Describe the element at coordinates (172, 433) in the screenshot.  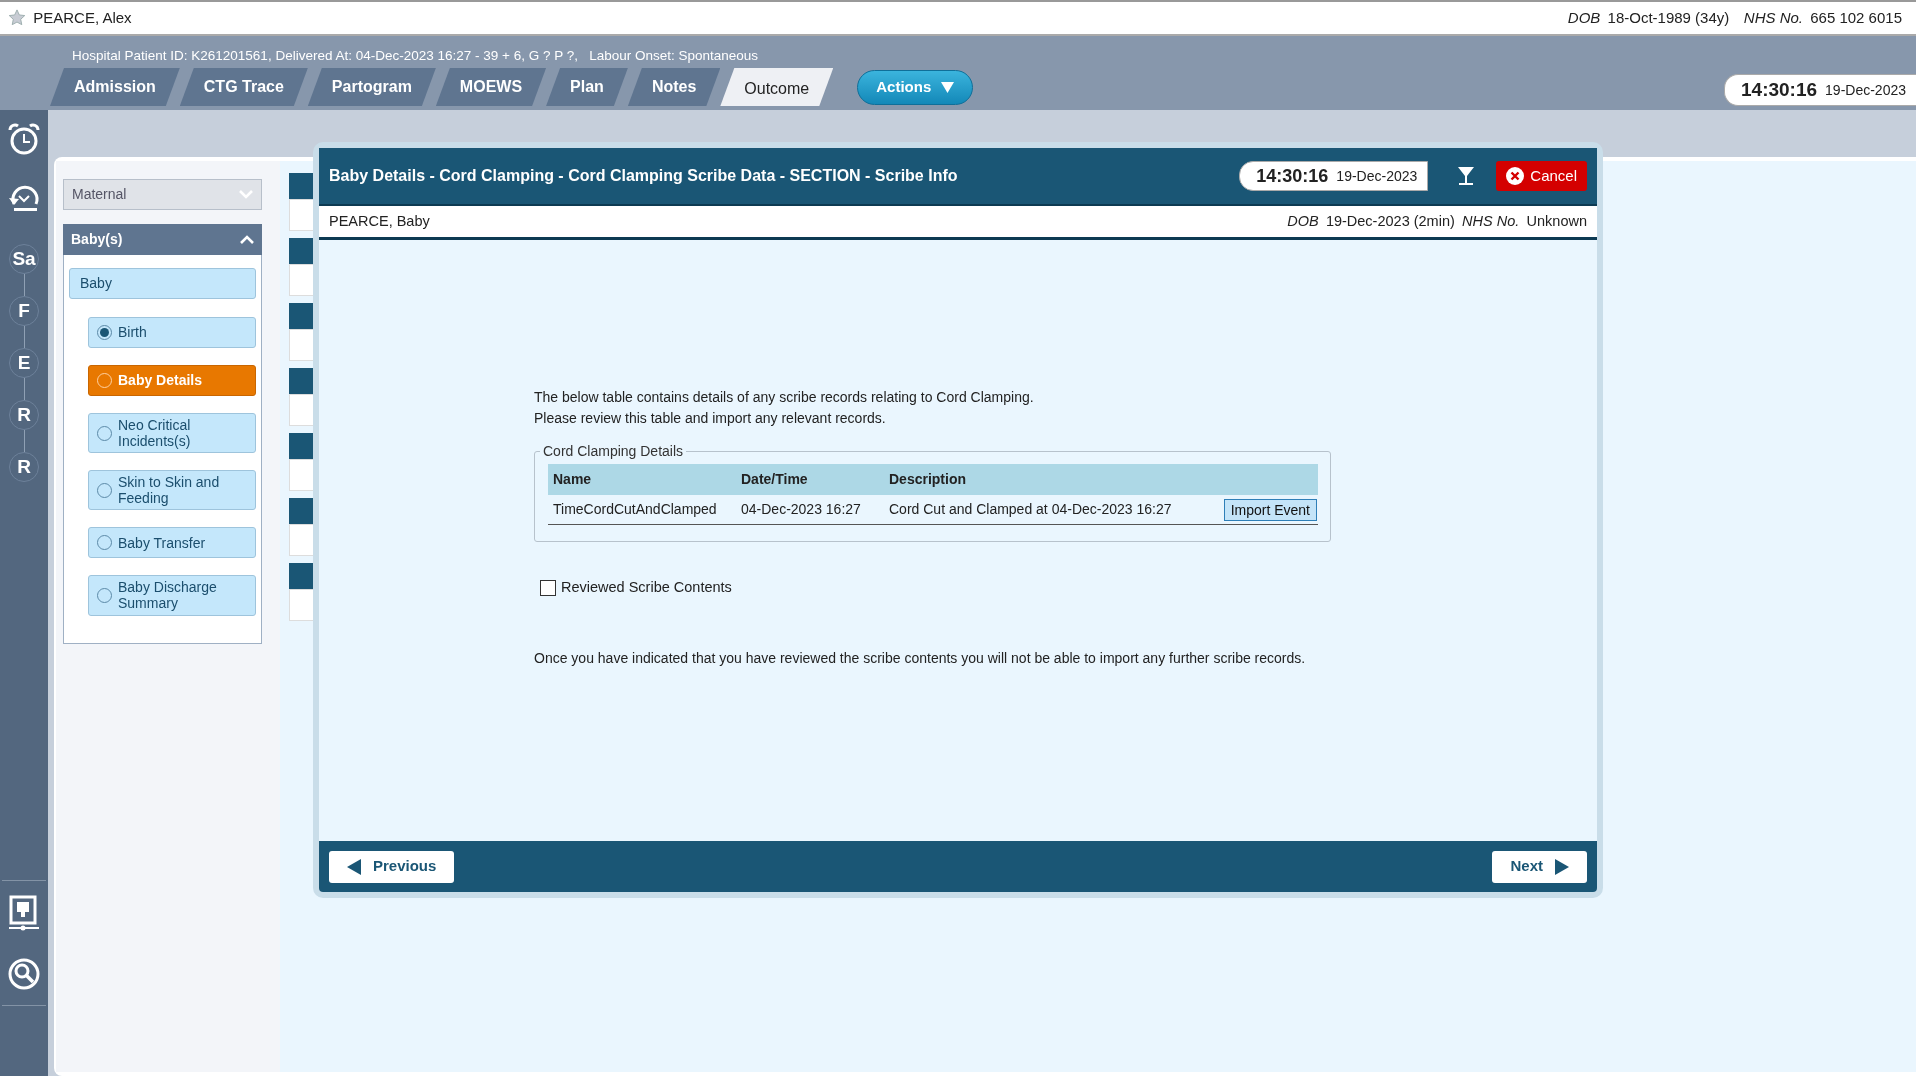
I see `nav-item: Neo Critical Incidents(s)` at that location.